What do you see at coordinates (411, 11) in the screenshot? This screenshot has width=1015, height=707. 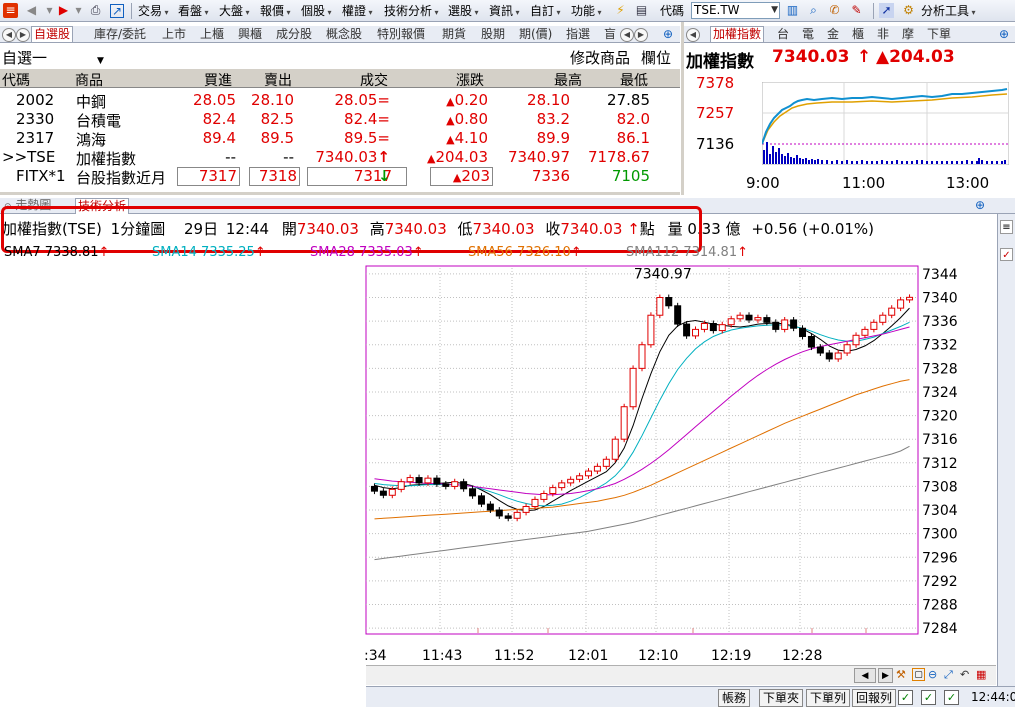 I see `menu-technical: 技術分析` at bounding box center [411, 11].